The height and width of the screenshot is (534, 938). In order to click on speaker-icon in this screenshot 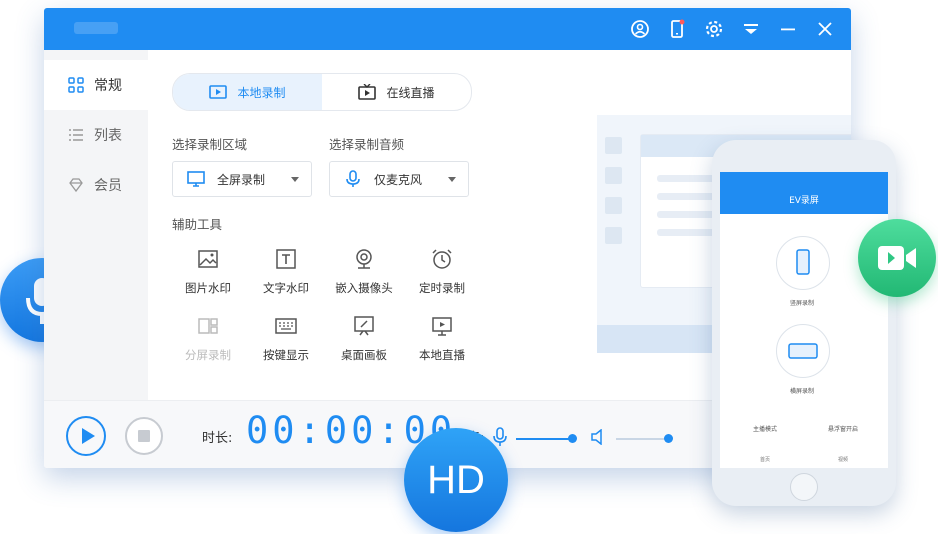, I will do `click(598, 437)`.